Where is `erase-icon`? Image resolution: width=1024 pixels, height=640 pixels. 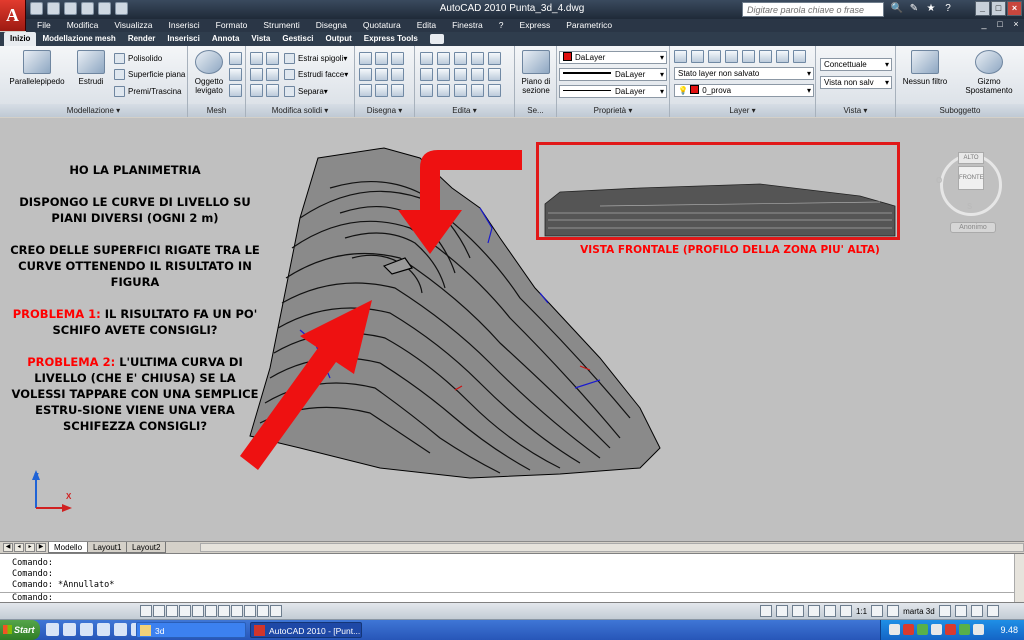
erase-icon is located at coordinates (443, 90).